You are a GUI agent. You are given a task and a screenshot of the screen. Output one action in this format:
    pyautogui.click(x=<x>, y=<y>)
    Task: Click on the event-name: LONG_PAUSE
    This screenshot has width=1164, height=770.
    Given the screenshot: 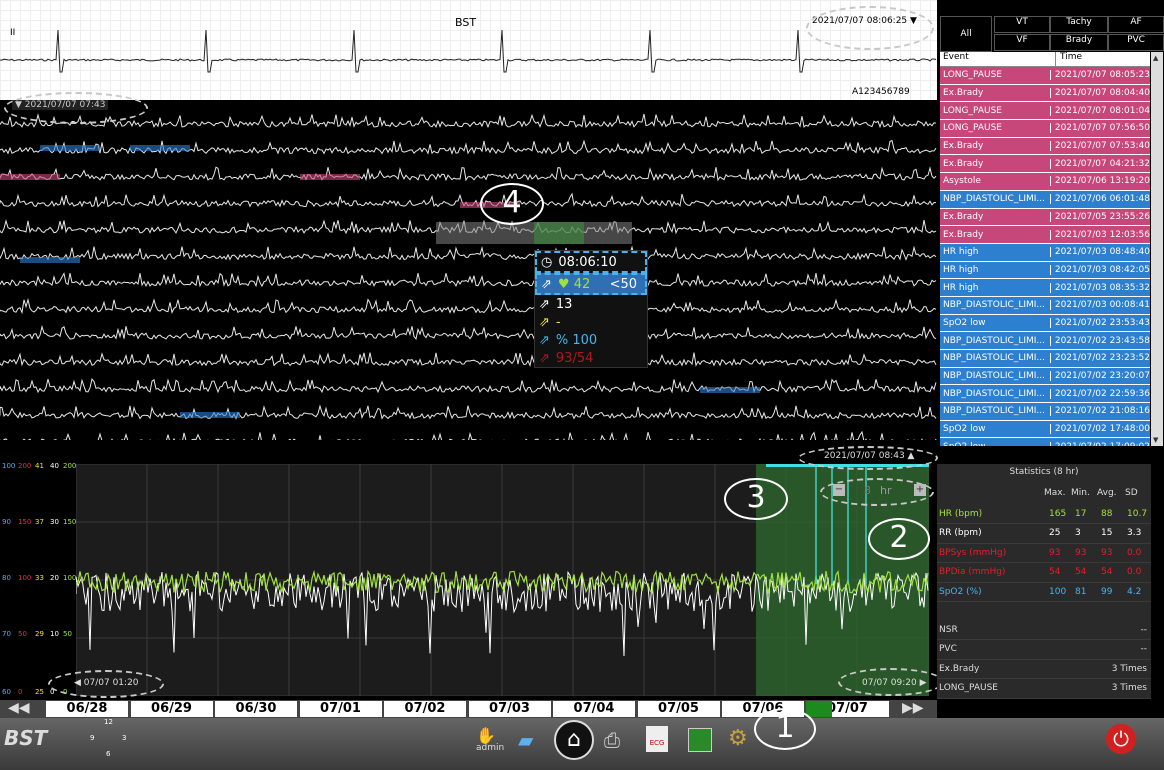 What is the action you would take?
    pyautogui.click(x=995, y=75)
    